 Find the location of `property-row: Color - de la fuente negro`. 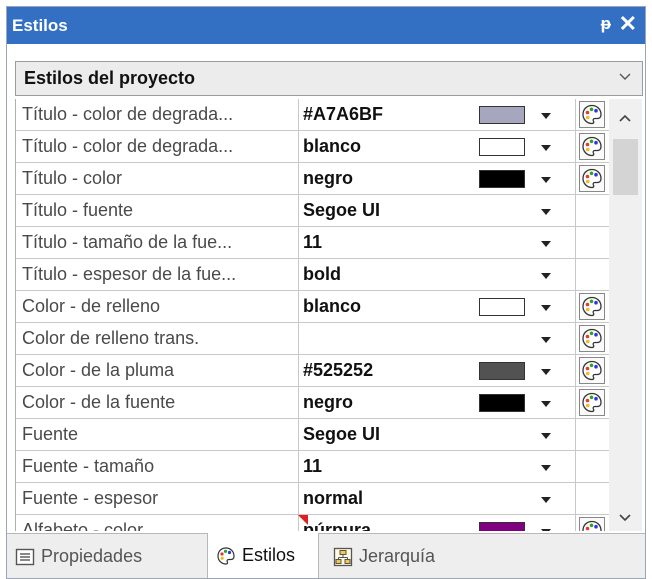

property-row: Color - de la fuente negro is located at coordinates (312, 403).